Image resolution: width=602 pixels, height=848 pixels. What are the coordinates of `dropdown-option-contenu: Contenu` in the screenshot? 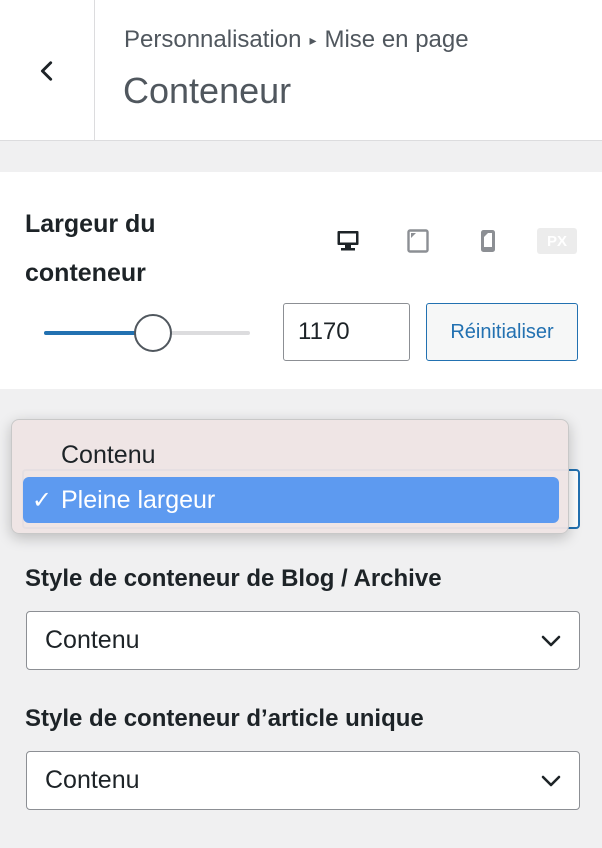 It's located at (291, 455).